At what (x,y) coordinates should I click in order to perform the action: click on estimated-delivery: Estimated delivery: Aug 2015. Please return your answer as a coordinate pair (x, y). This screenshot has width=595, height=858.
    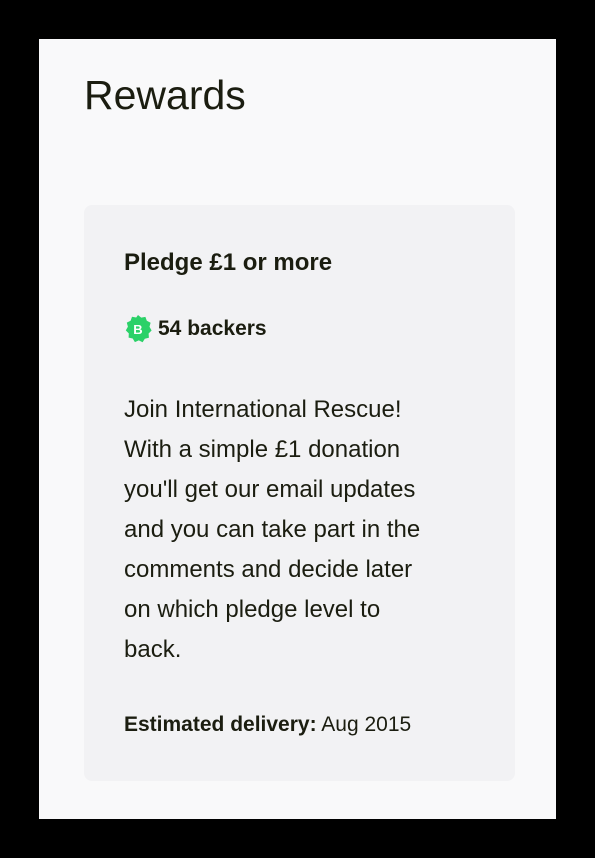
    Looking at the image, I should click on (267, 725).